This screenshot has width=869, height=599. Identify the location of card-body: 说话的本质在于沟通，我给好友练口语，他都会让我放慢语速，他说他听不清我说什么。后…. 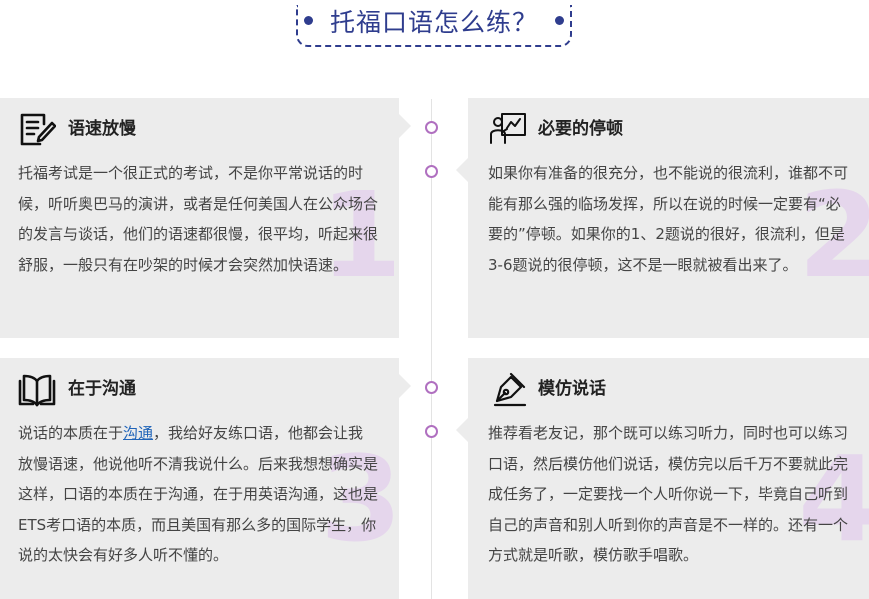
(198, 494).